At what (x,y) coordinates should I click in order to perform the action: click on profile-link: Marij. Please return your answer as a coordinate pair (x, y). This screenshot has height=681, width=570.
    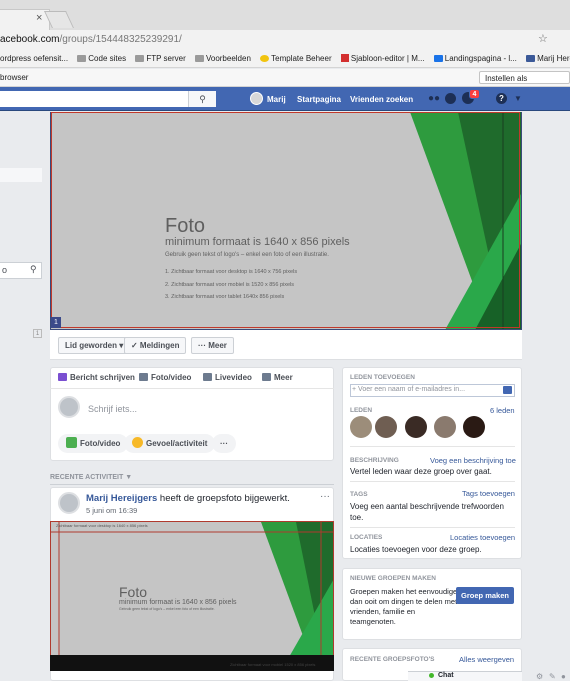
    Looking at the image, I should click on (276, 99).